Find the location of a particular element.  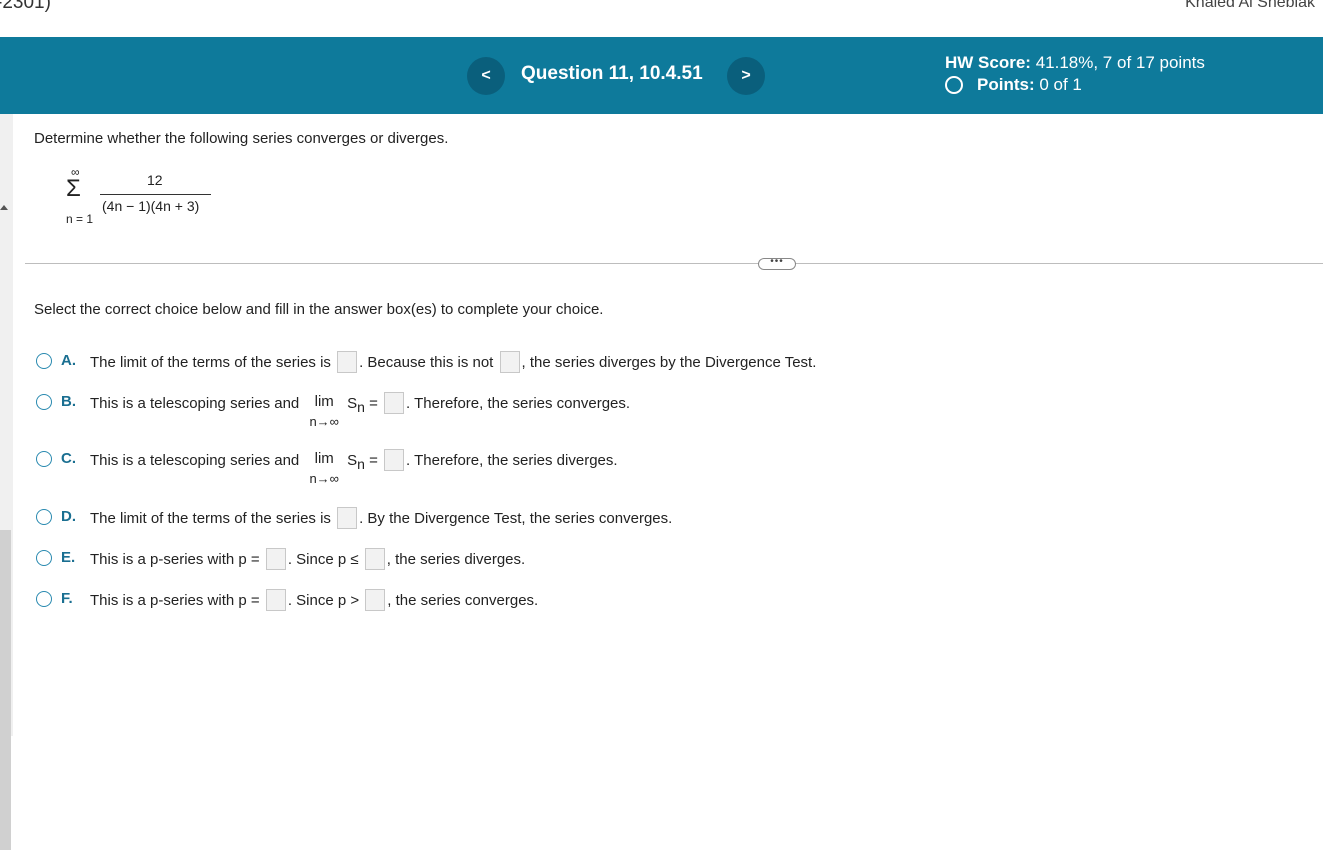

sigma-symbol: Σ is located at coordinates (73, 188).